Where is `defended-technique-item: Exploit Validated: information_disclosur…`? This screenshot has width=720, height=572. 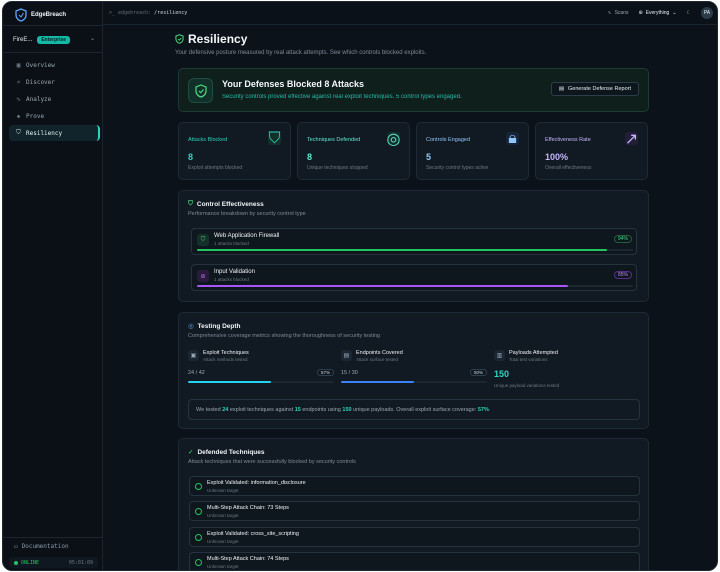
defended-technique-item: Exploit Validated: information_disclosur… is located at coordinates (414, 486).